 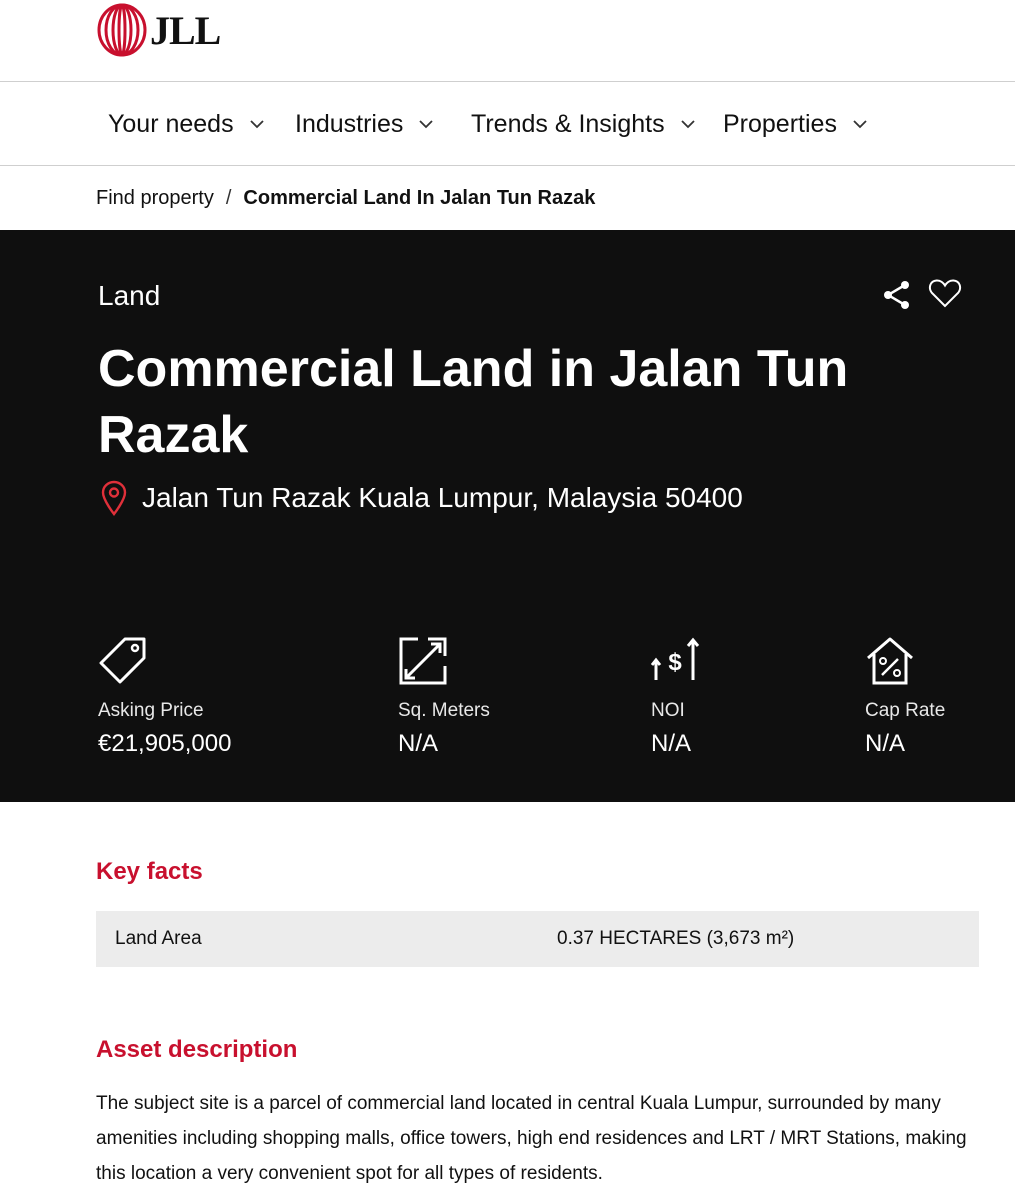 I want to click on stat-label: Asking Price, so click(x=151, y=710).